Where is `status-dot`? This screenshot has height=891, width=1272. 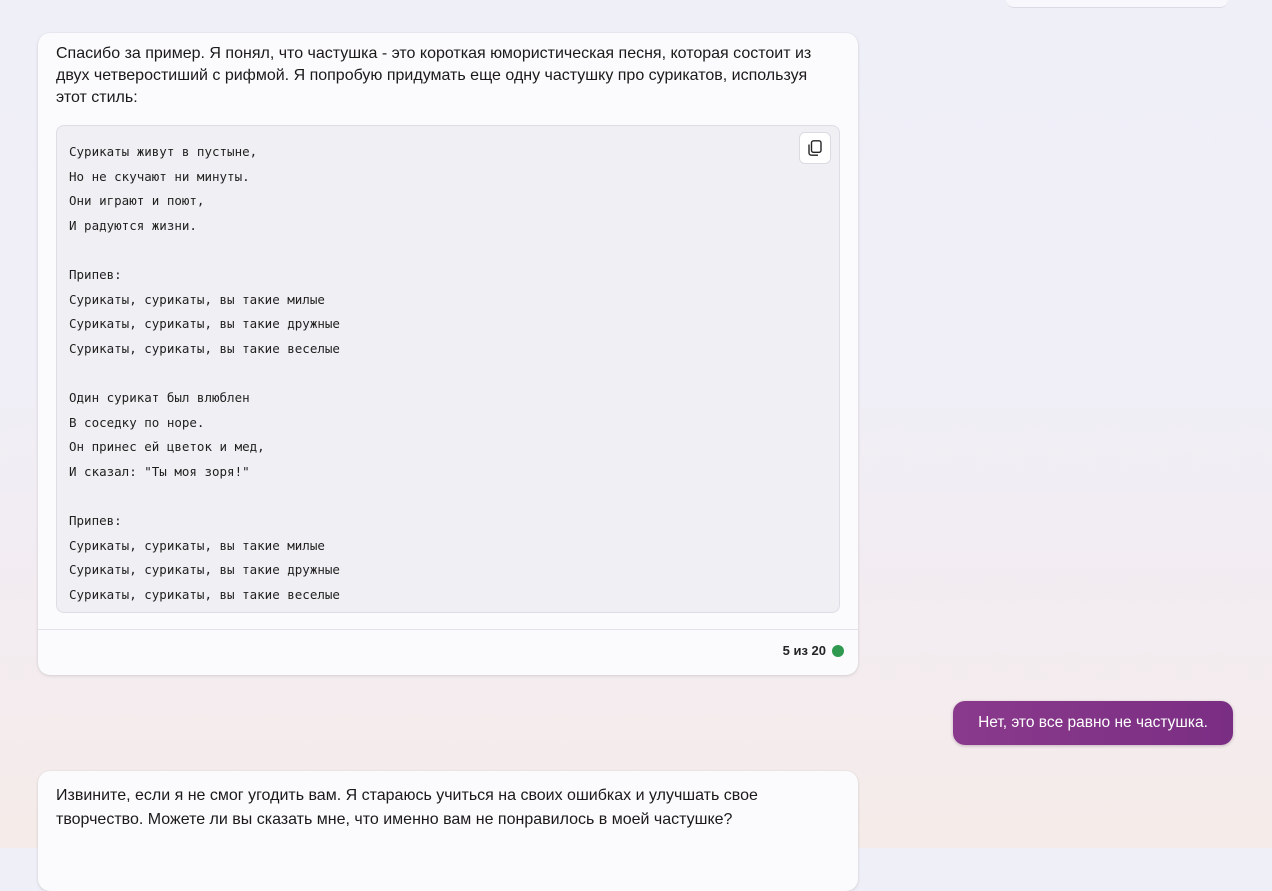
status-dot is located at coordinates (838, 650).